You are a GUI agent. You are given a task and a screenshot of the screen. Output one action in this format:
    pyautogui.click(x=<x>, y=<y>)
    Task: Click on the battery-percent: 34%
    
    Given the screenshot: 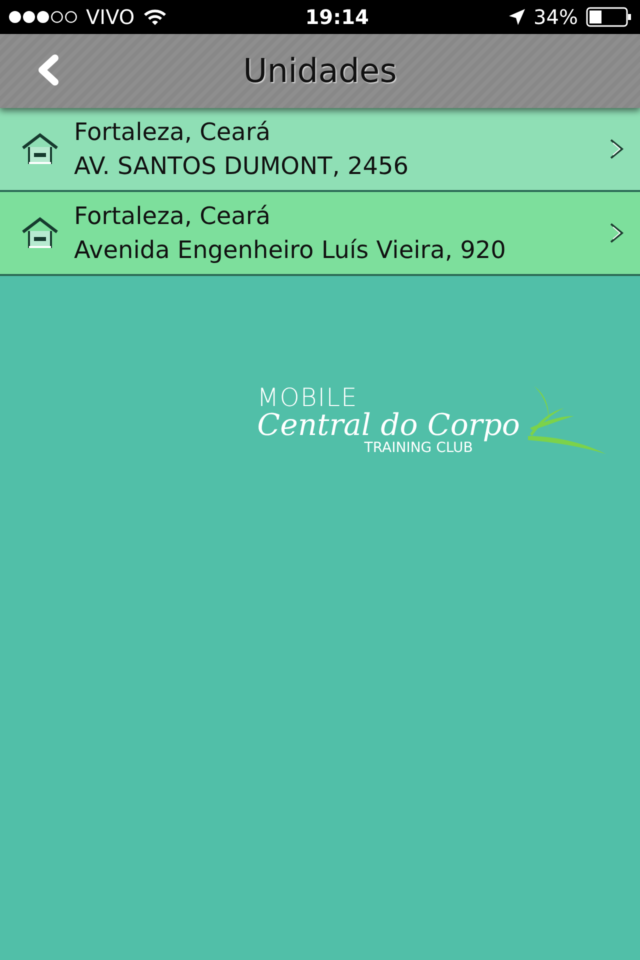 What is the action you would take?
    pyautogui.click(x=556, y=17)
    